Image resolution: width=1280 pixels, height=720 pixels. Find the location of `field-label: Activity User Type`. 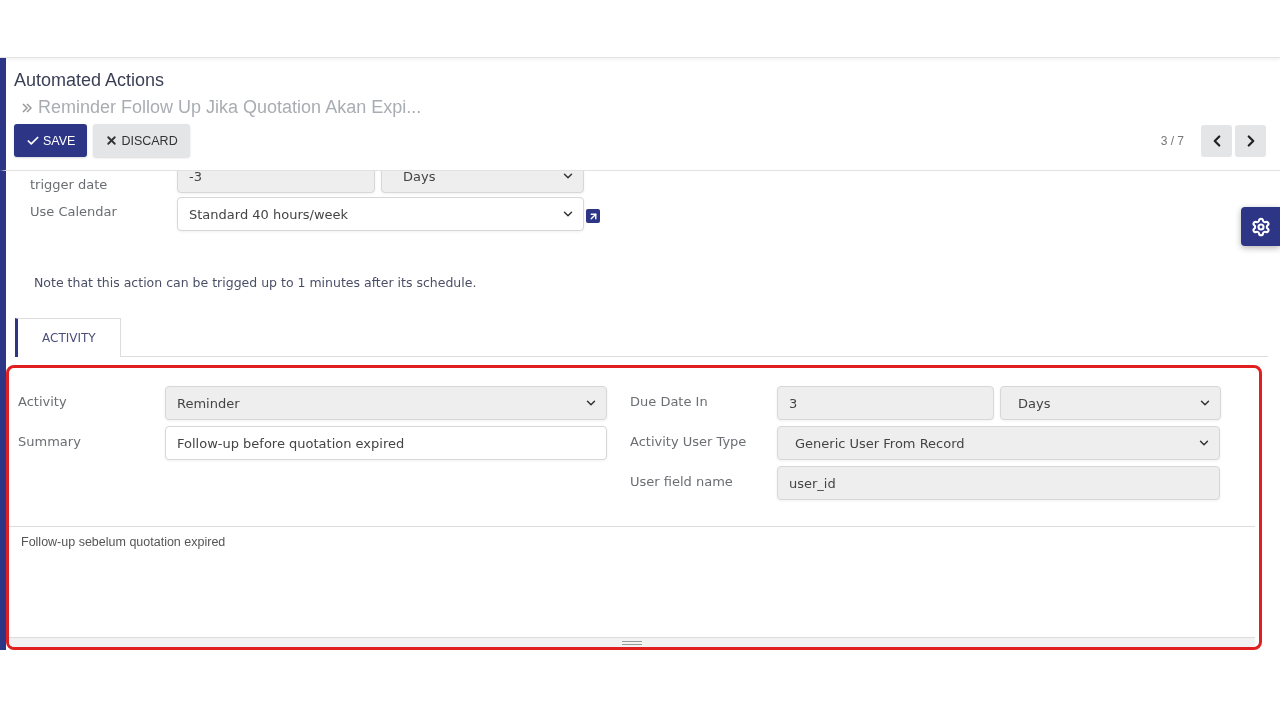

field-label: Activity User Type is located at coordinates (689, 441).